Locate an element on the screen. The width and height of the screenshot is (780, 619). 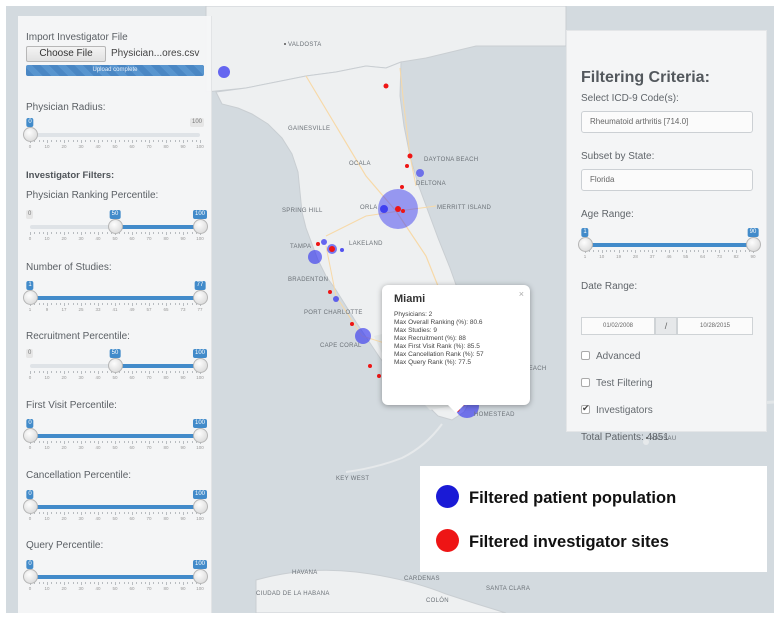
cancellation-slider: 0 10 20 30 40 50 60 70 80 90 100 0 100 is located at coordinates (115, 505).